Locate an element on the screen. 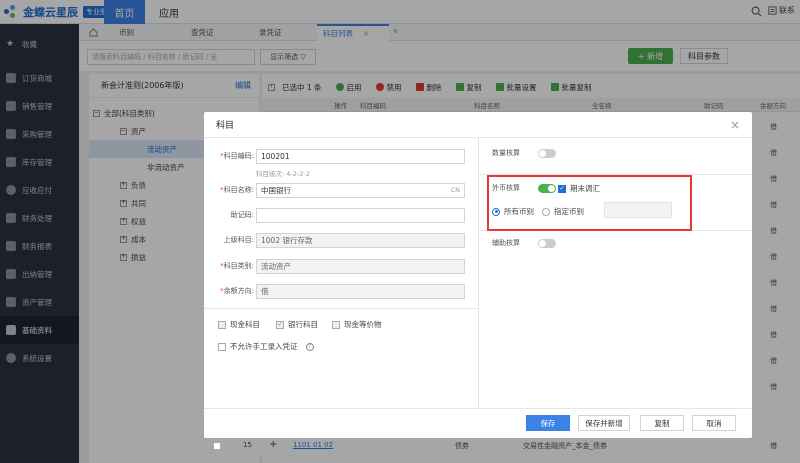 The height and width of the screenshot is (463, 800). cash-equivalent-checkbox: 现金等价物 is located at coordinates (357, 324).